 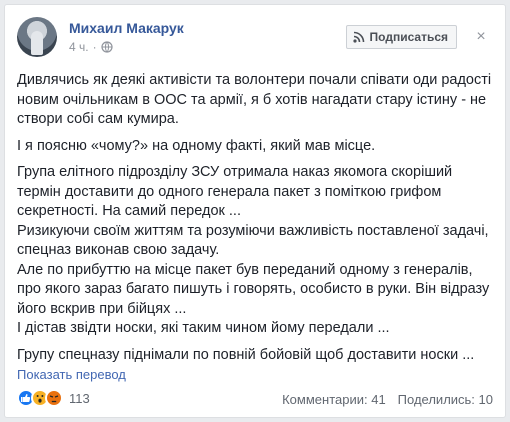 I want to click on angry-reaction-icon, so click(x=54, y=398).